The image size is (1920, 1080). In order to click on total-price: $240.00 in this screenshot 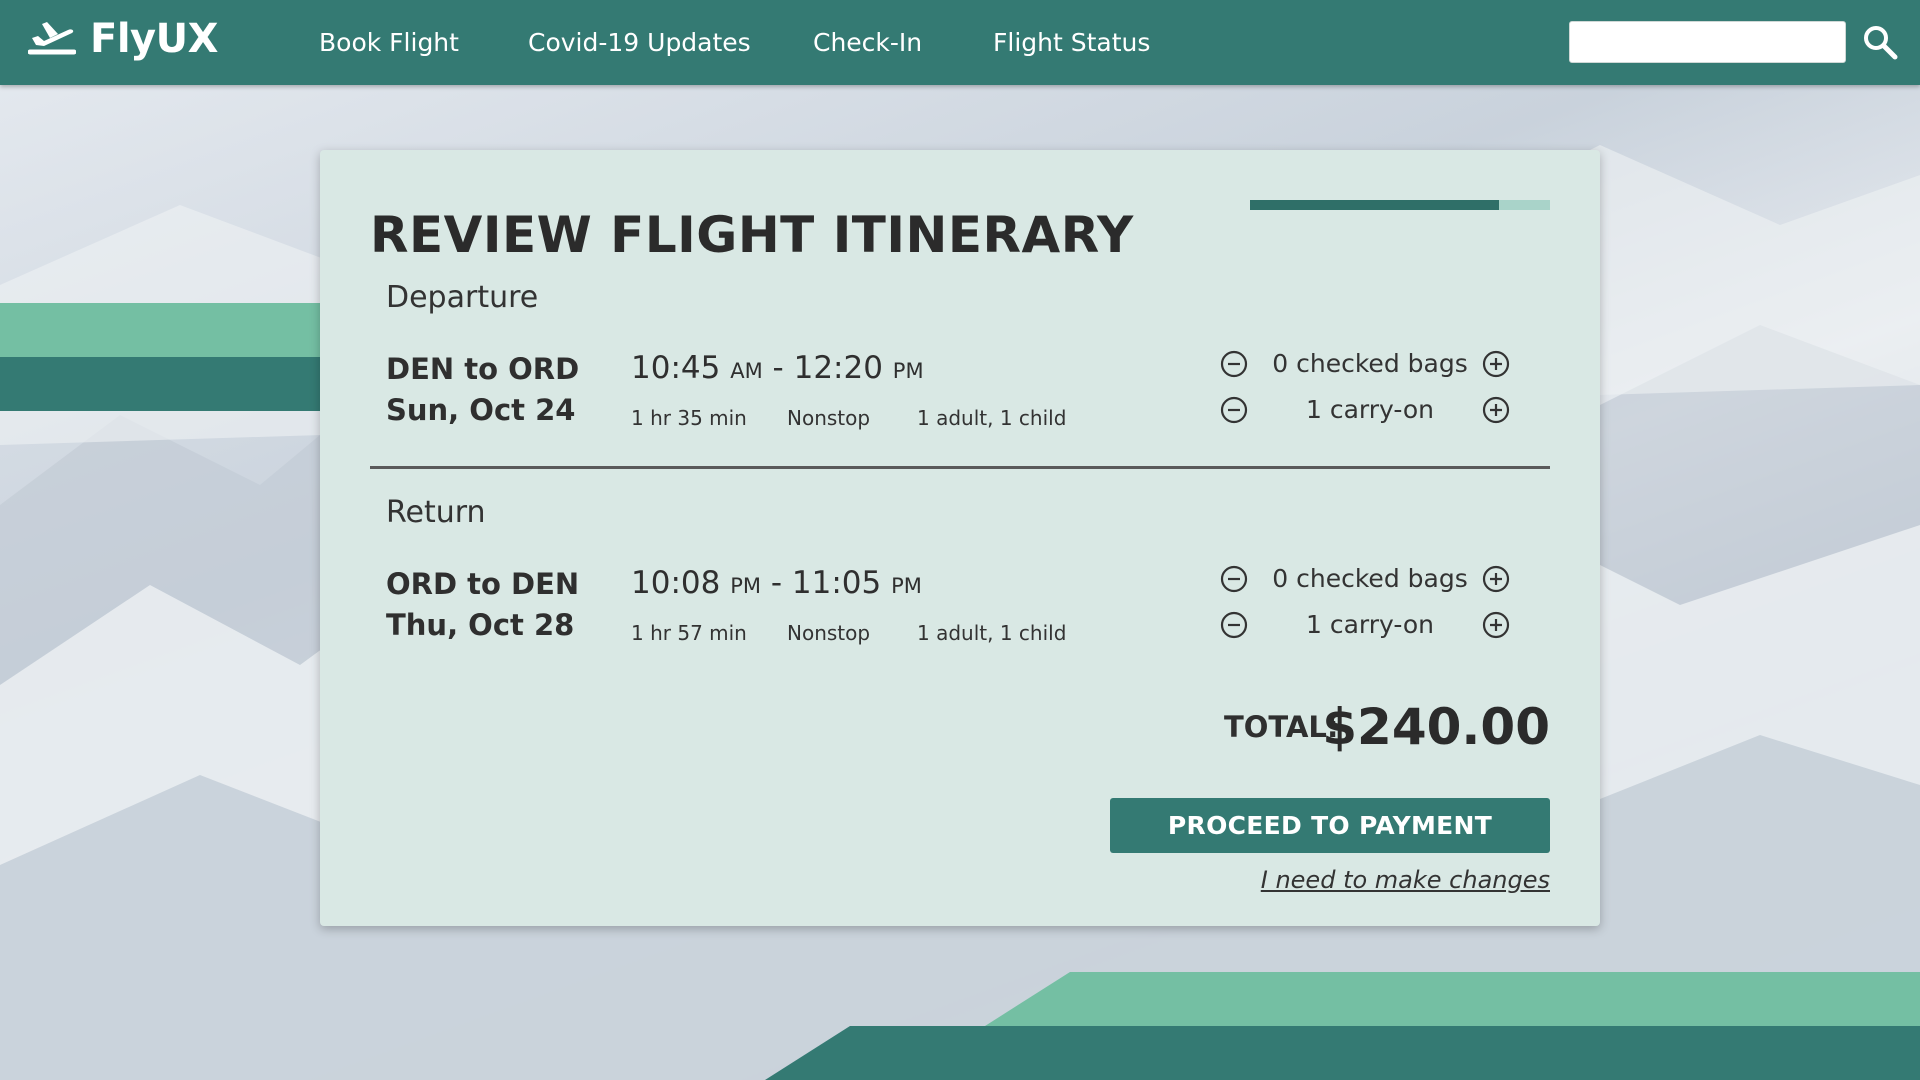, I will do `click(1436, 727)`.